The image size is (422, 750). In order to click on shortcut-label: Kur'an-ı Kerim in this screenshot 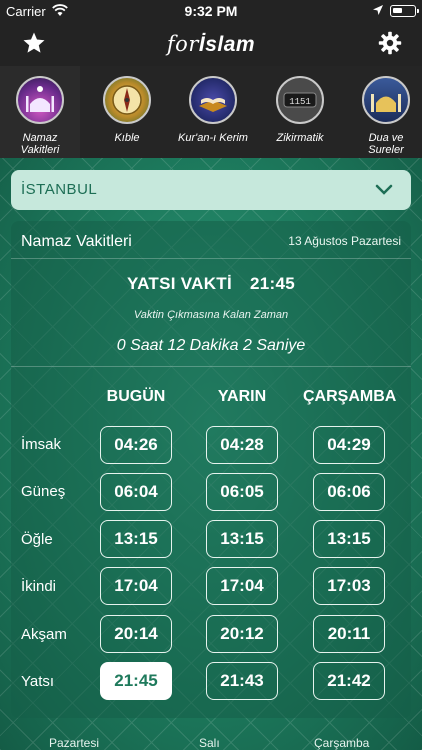, I will do `click(213, 138)`.